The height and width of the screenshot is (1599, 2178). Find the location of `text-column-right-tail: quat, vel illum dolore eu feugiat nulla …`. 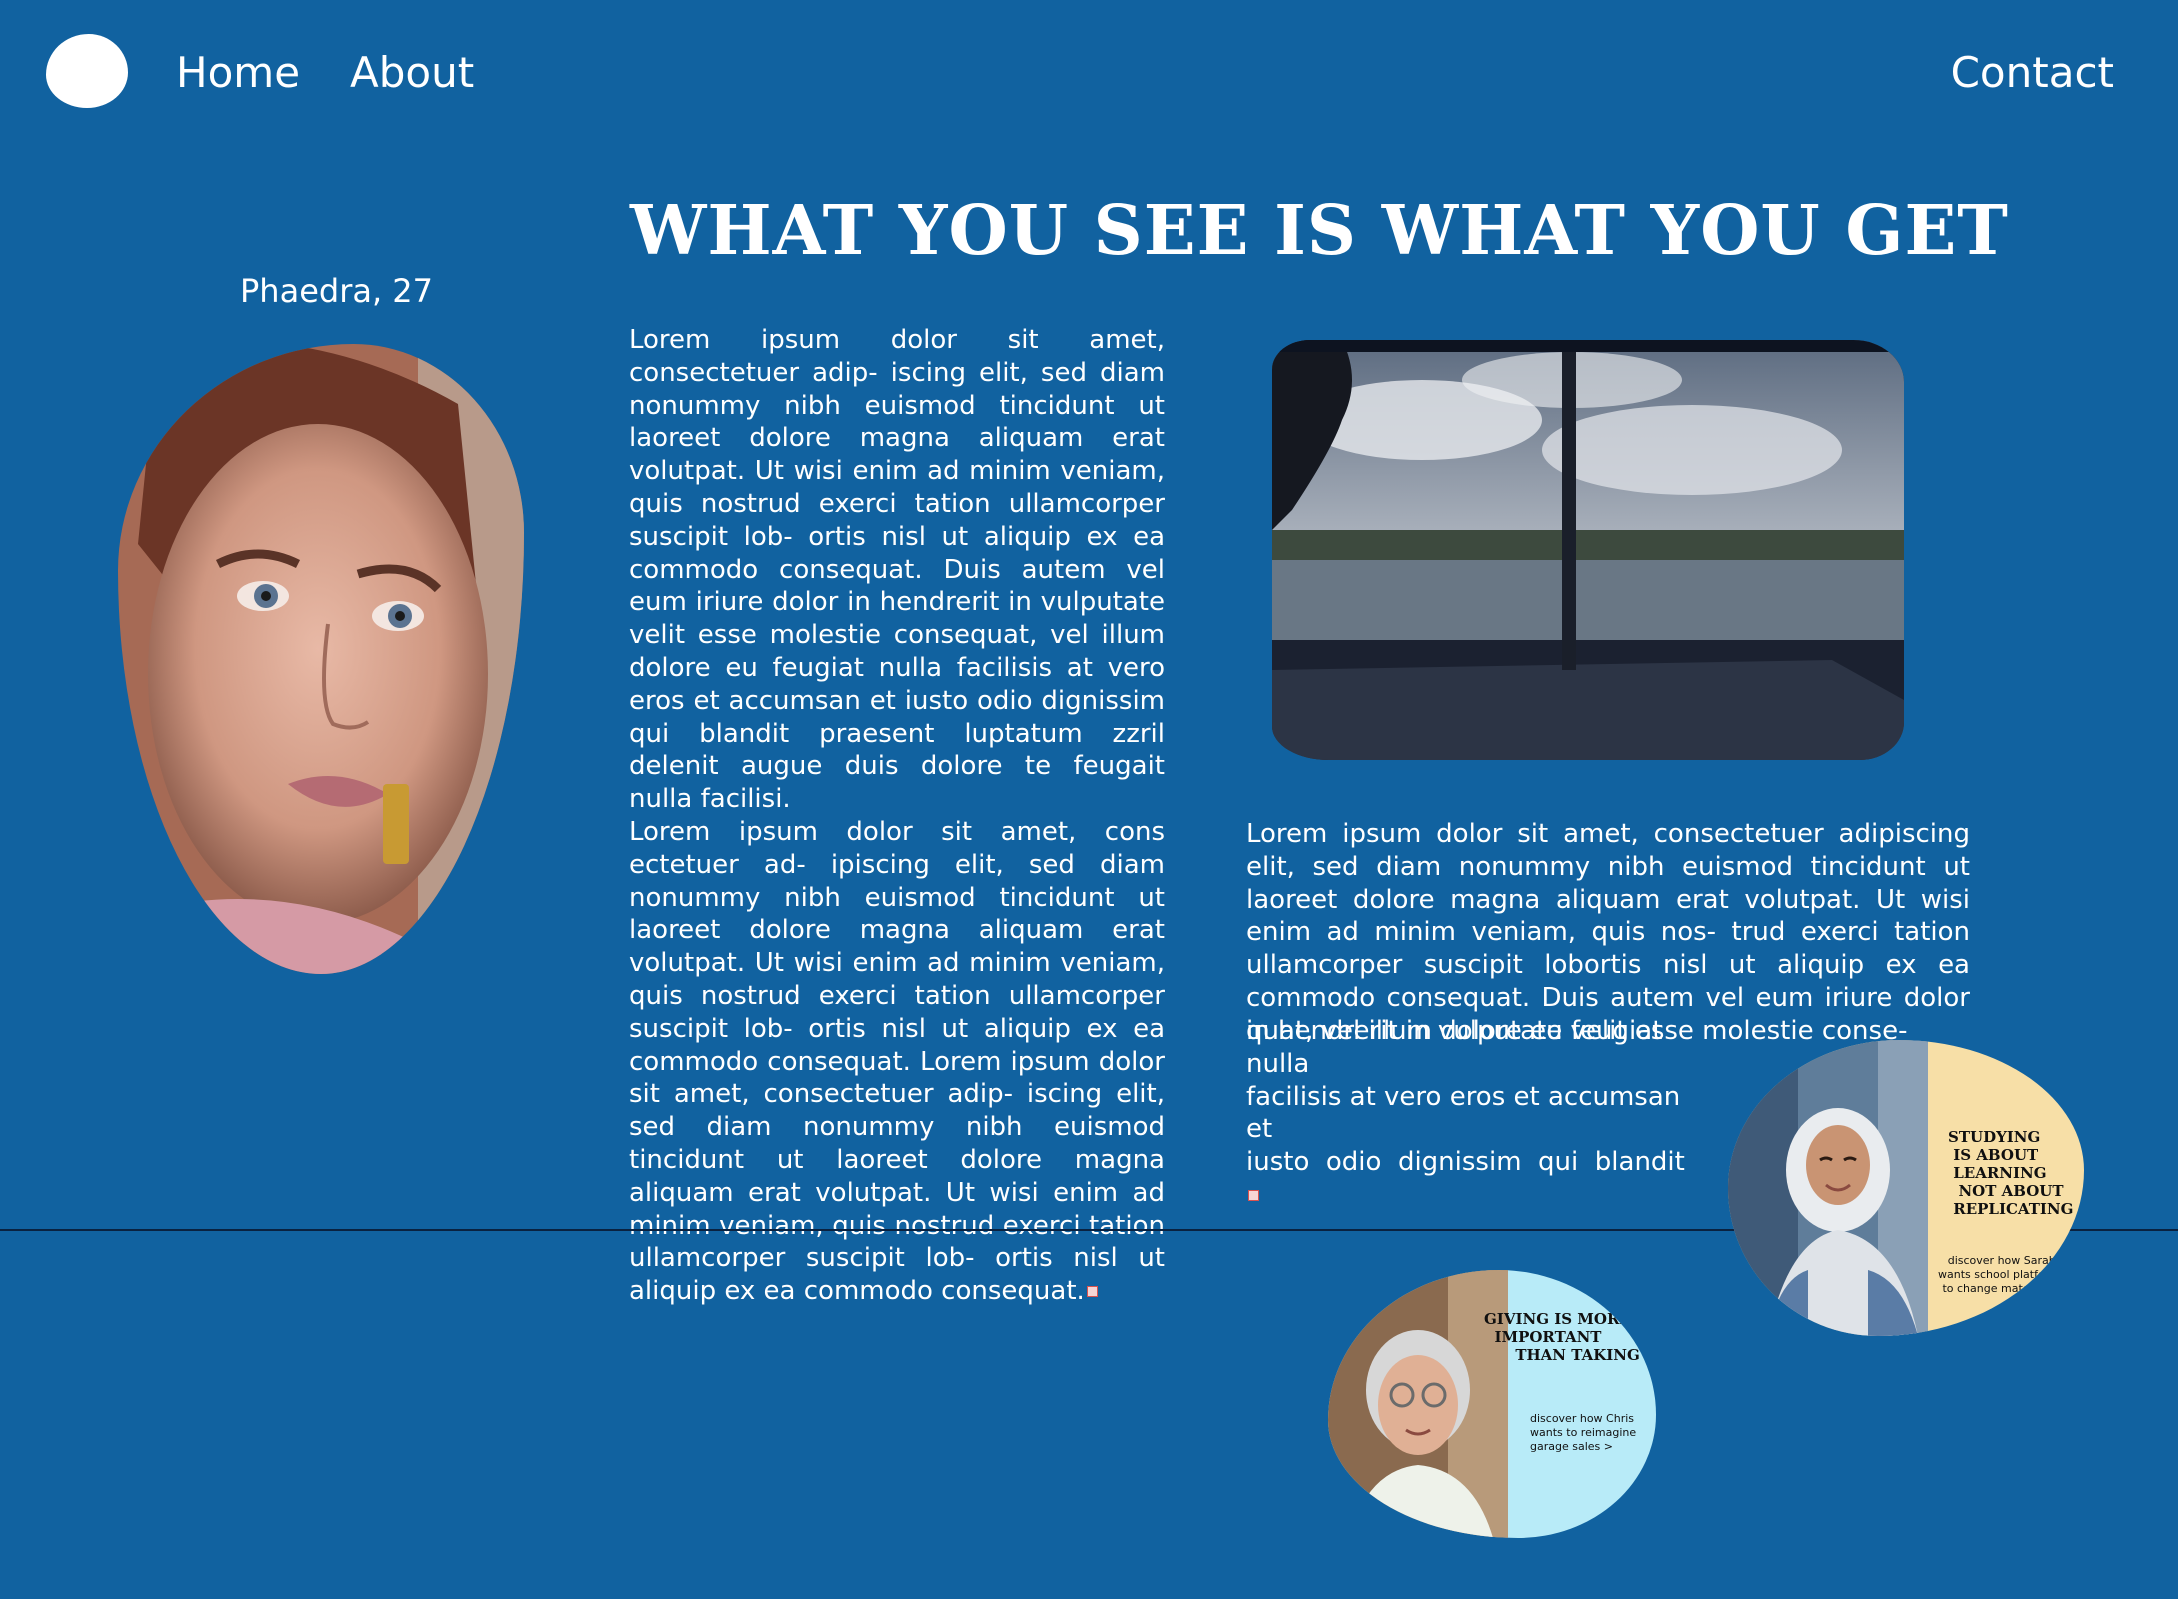

text-column-right-tail: quat, vel illum dolore eu feugiat nulla … is located at coordinates (1471, 1113).